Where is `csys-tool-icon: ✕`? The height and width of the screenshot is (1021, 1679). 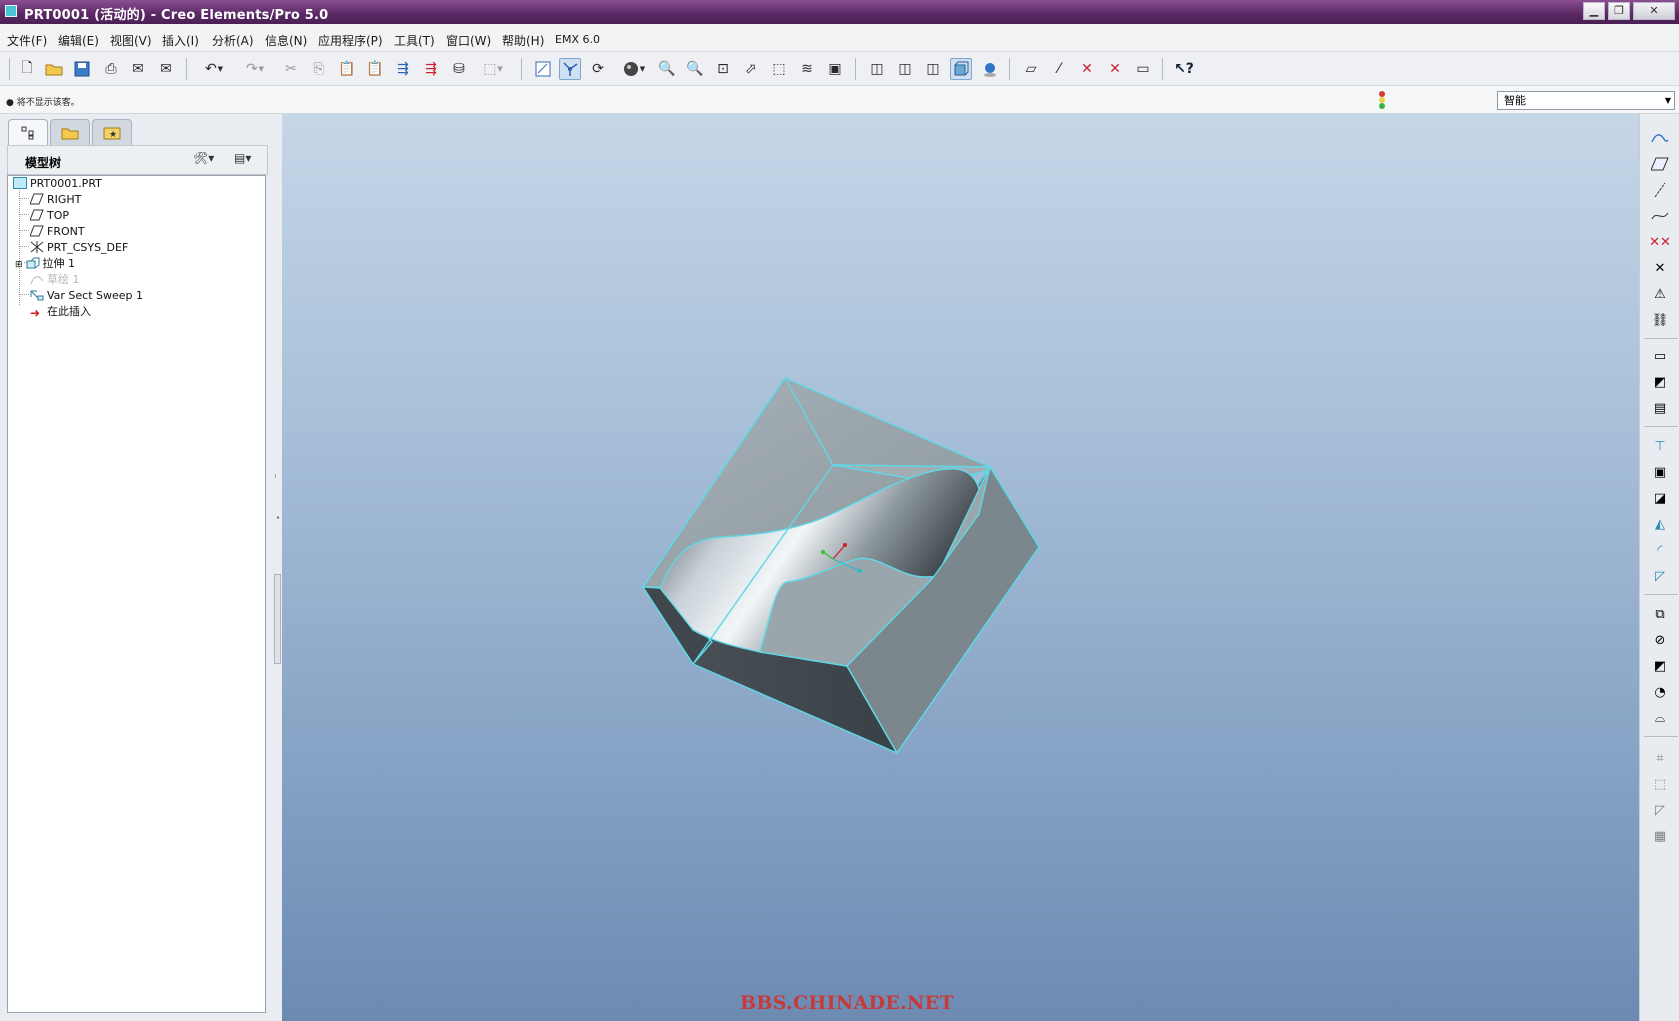
csys-tool-icon: ✕ is located at coordinates (1660, 268).